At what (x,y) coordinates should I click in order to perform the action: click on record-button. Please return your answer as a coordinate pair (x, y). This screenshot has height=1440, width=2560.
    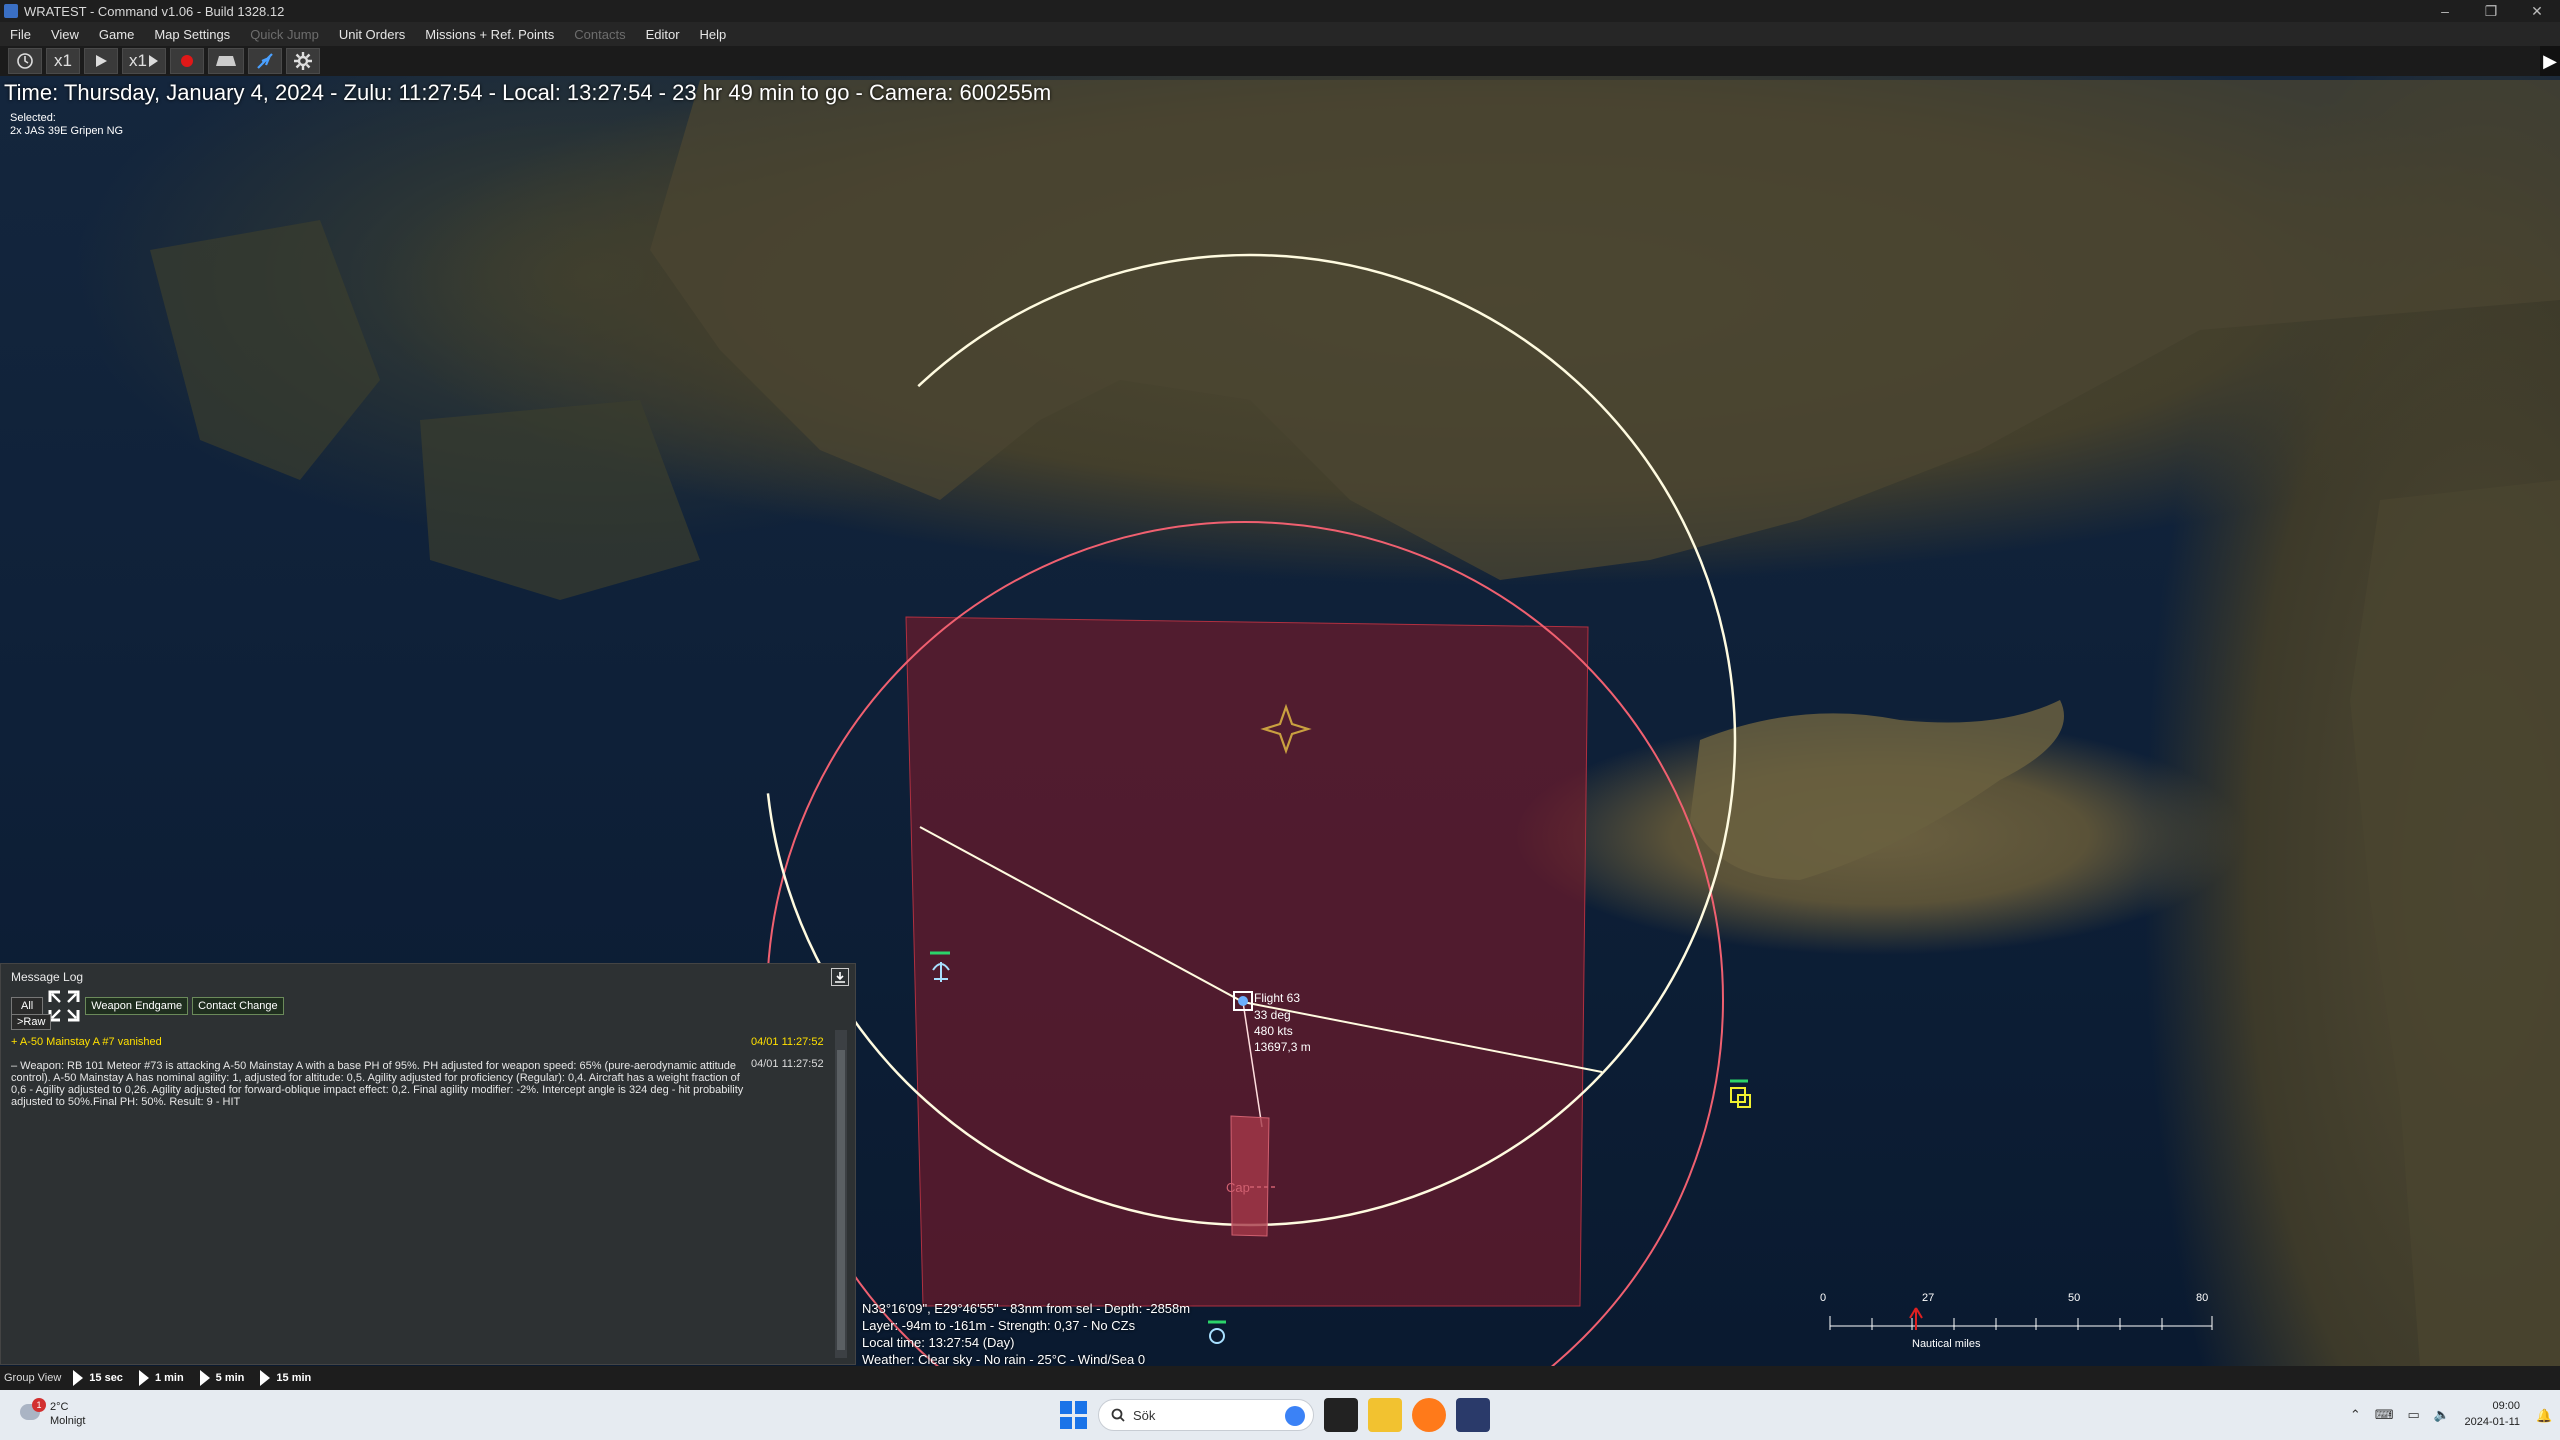
    Looking at the image, I should click on (186, 61).